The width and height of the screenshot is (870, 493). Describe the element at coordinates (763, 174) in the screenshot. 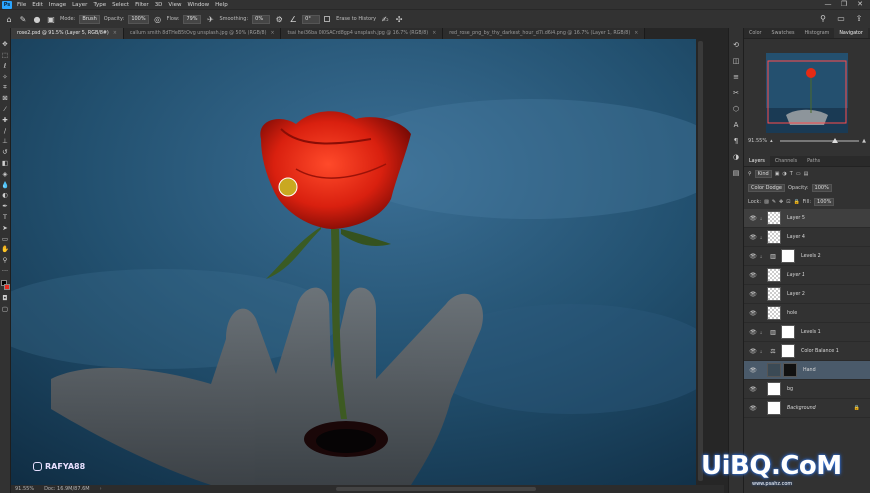

I see `filter-kind-select: Kind` at that location.